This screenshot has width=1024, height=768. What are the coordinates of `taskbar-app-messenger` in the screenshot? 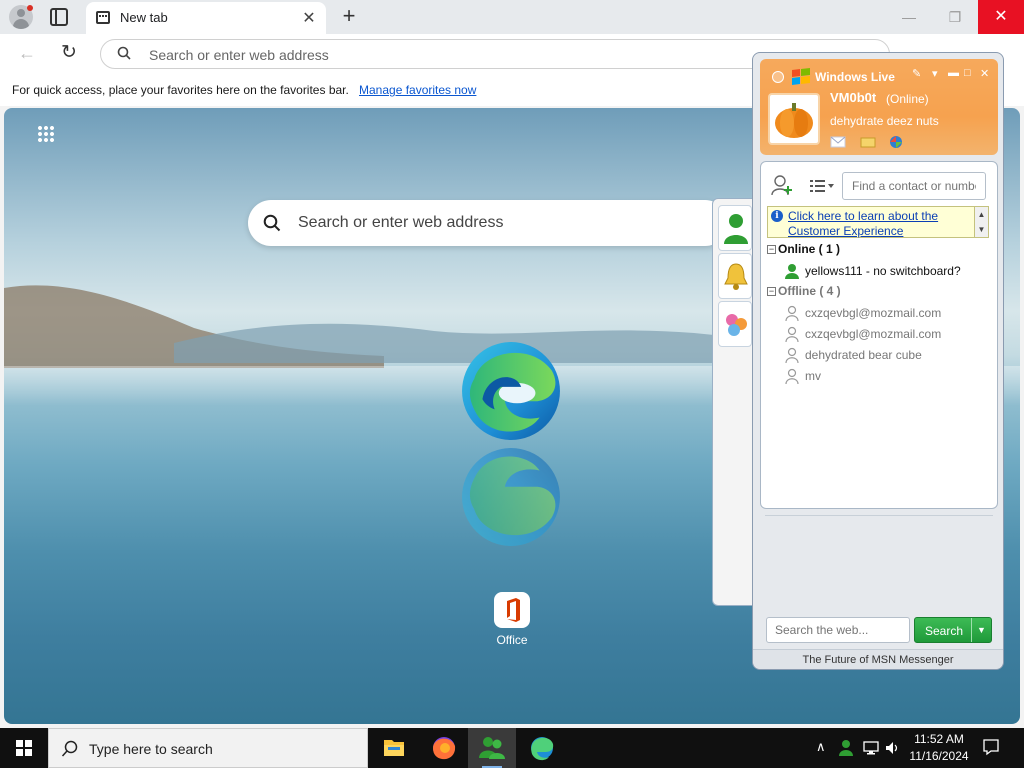 It's located at (492, 748).